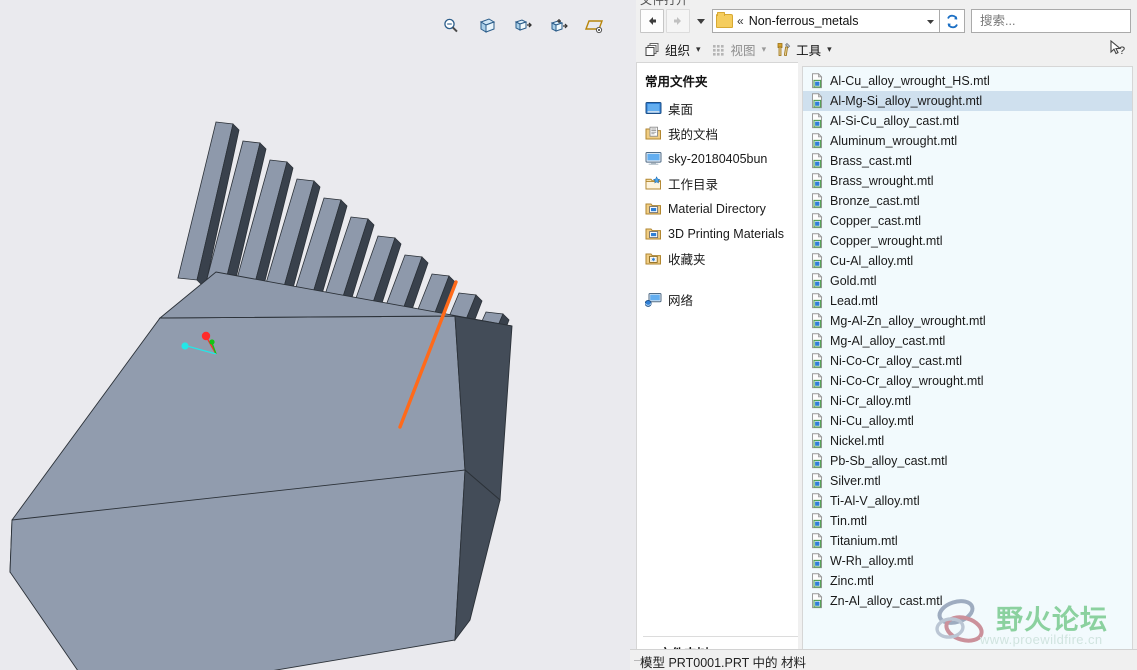 Image resolution: width=1137 pixels, height=670 pixels. Describe the element at coordinates (967, 161) in the screenshot. I see `file-list-item: Brass_cast.mtl` at that location.